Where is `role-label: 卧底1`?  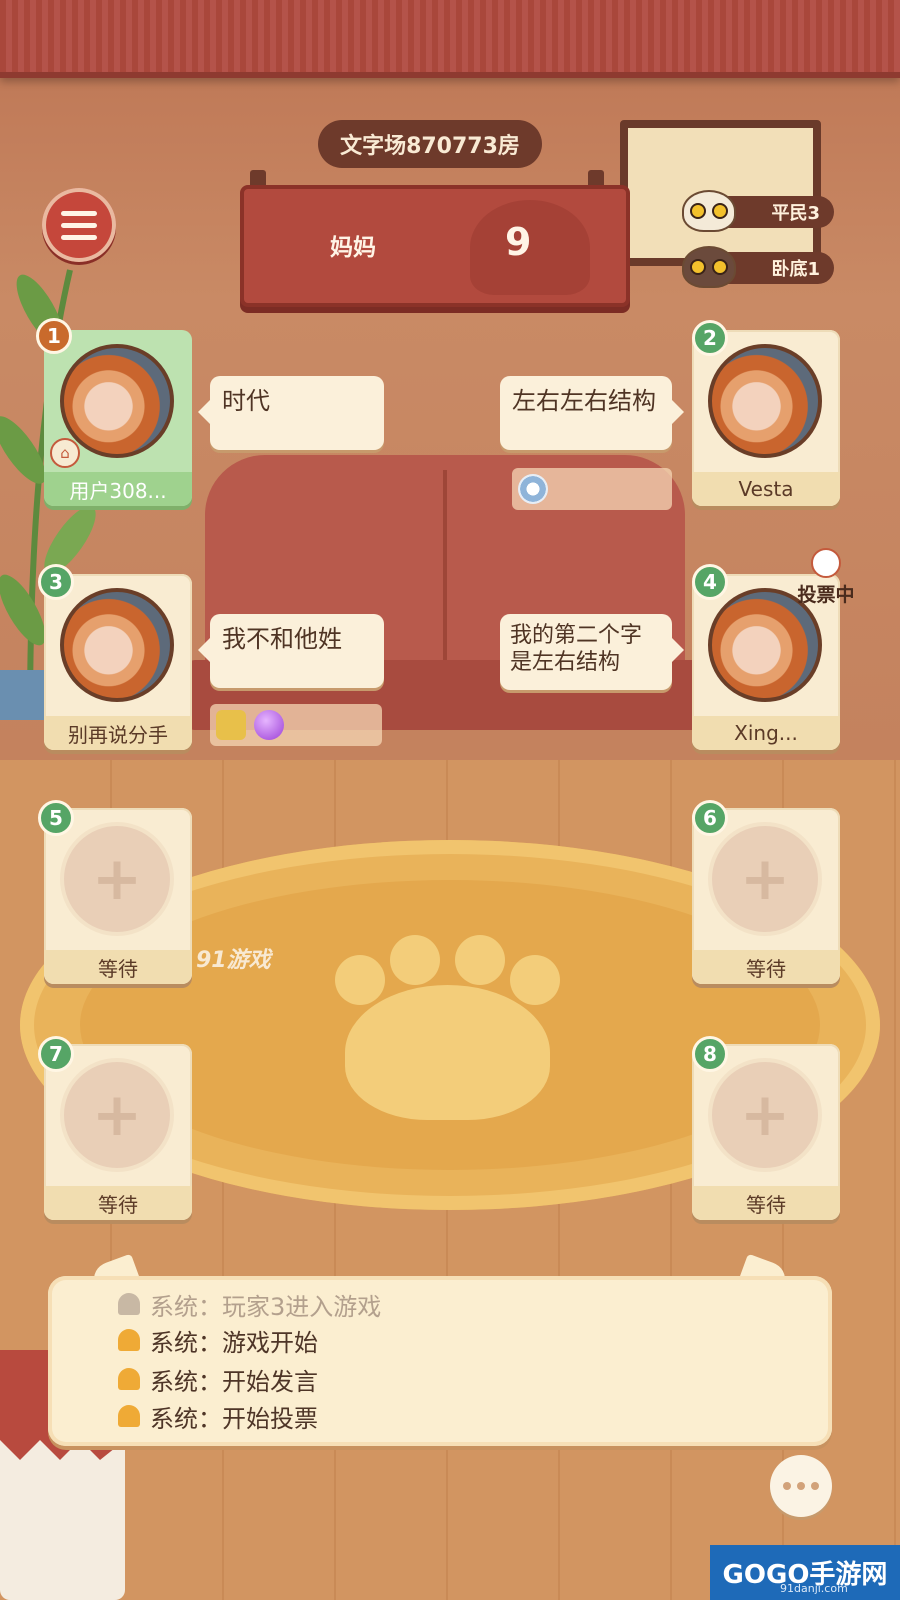
role-label: 卧底1 is located at coordinates (795, 269).